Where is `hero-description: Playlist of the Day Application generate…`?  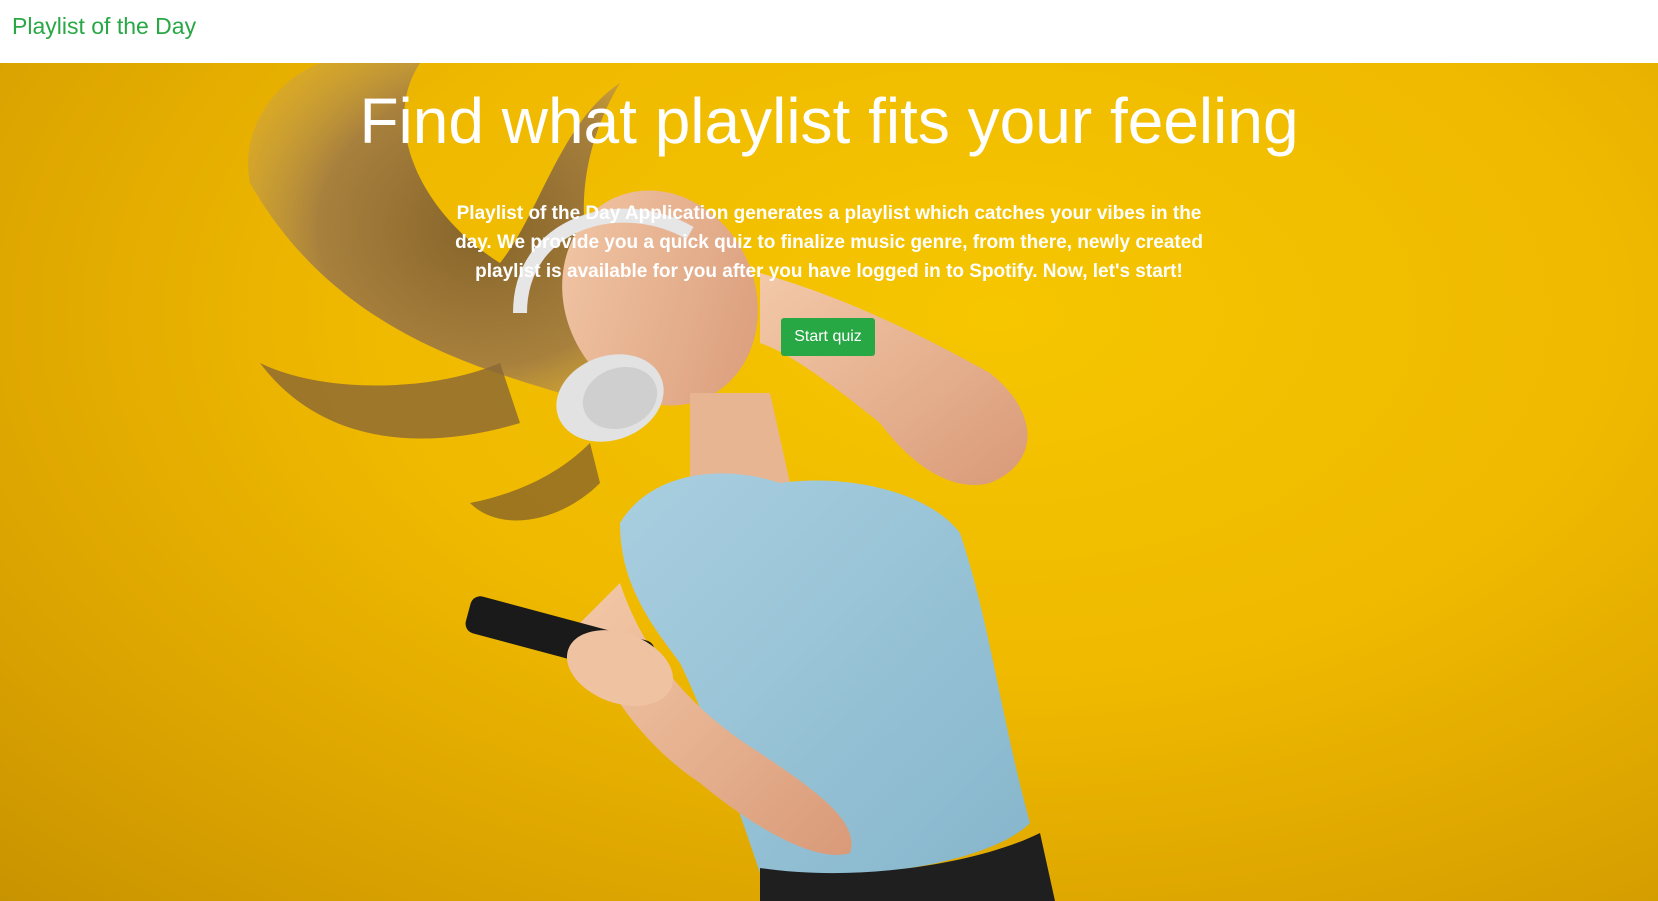
hero-description: Playlist of the Day Application generate… is located at coordinates (829, 242).